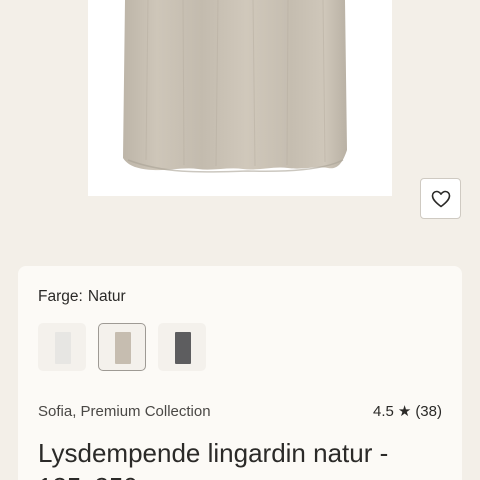 The width and height of the screenshot is (480, 480). What do you see at coordinates (428, 411) in the screenshot?
I see `review-count: (38)` at bounding box center [428, 411].